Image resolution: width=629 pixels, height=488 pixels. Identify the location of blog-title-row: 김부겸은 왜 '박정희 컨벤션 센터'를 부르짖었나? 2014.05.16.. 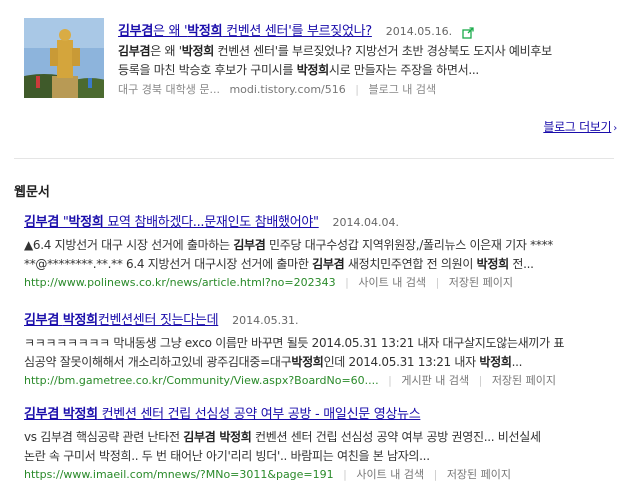
(371, 31).